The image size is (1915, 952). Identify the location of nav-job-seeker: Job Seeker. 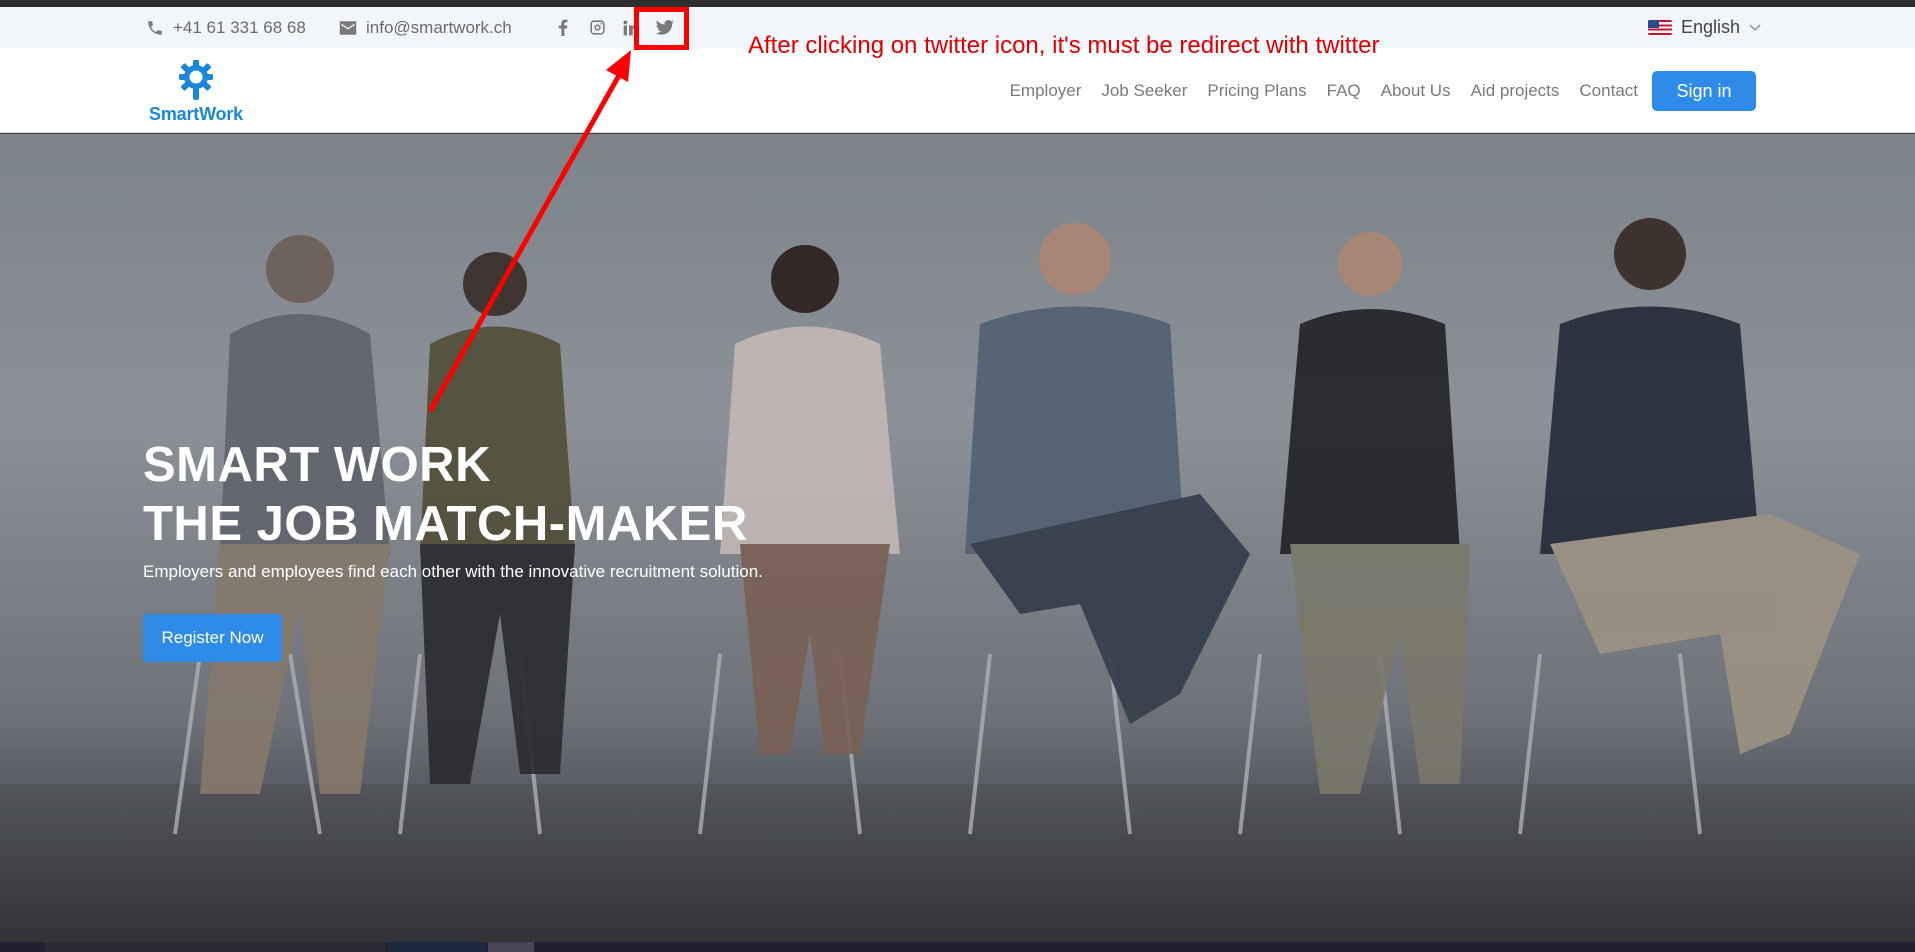
(1144, 91).